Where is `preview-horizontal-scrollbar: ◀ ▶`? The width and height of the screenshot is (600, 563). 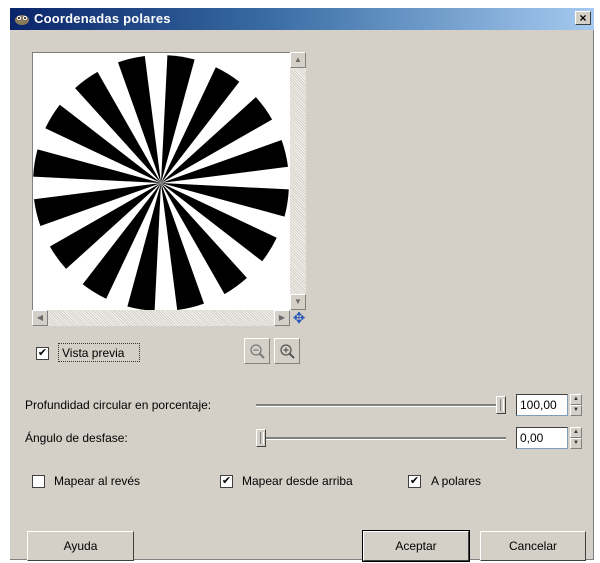
preview-horizontal-scrollbar: ◀ ▶ is located at coordinates (161, 318).